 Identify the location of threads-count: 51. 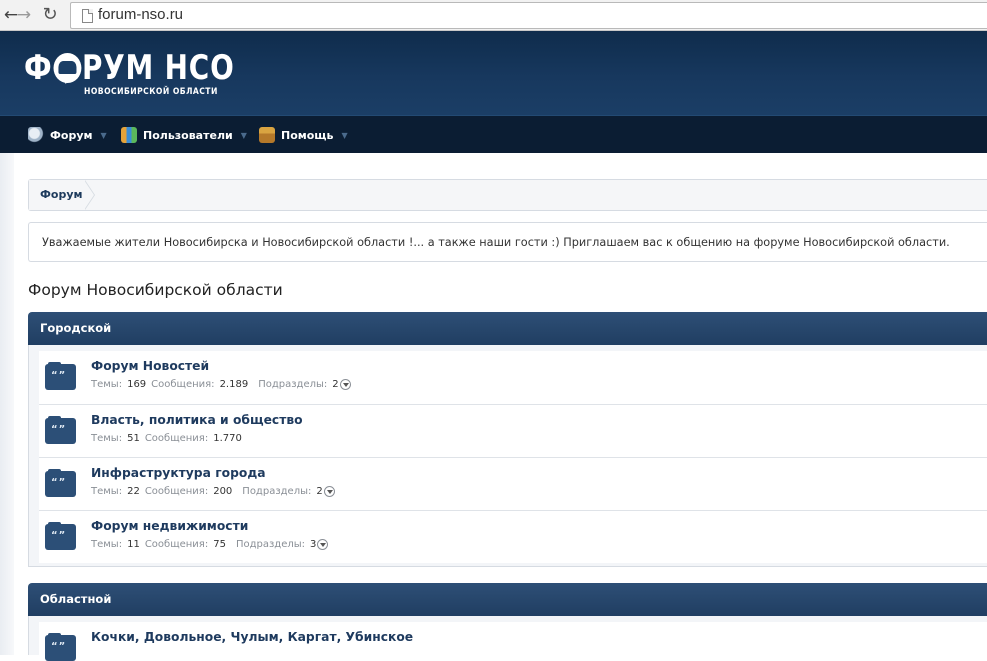
(133, 438).